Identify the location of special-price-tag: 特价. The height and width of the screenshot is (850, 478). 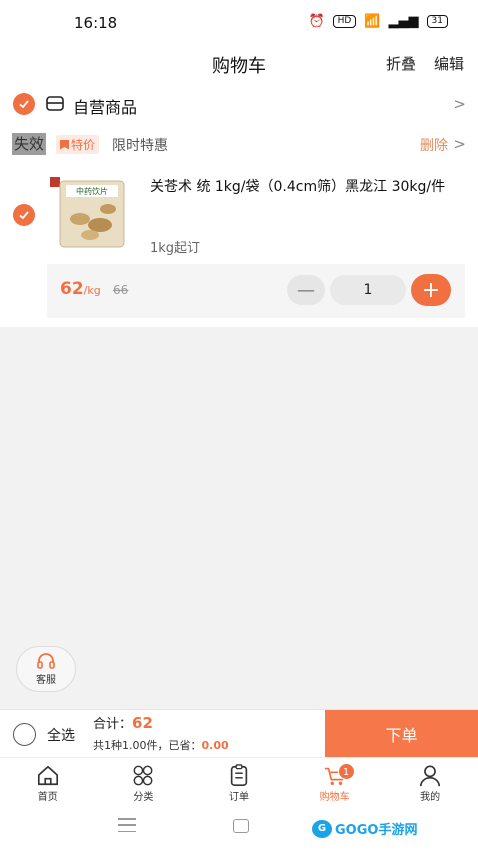
(78, 144).